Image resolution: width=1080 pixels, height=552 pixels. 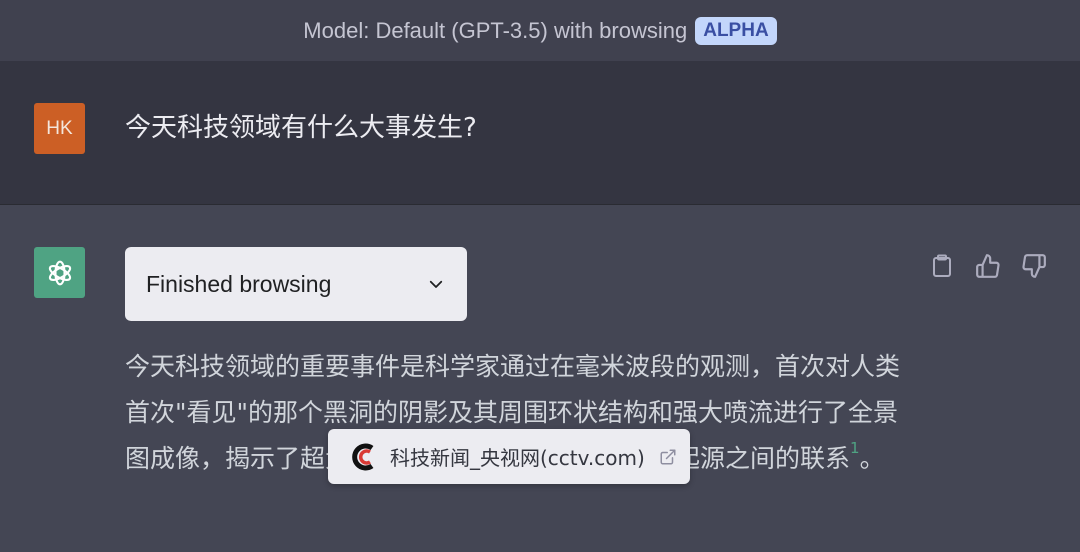 I want to click on thumbs-up-button, so click(x=988, y=266).